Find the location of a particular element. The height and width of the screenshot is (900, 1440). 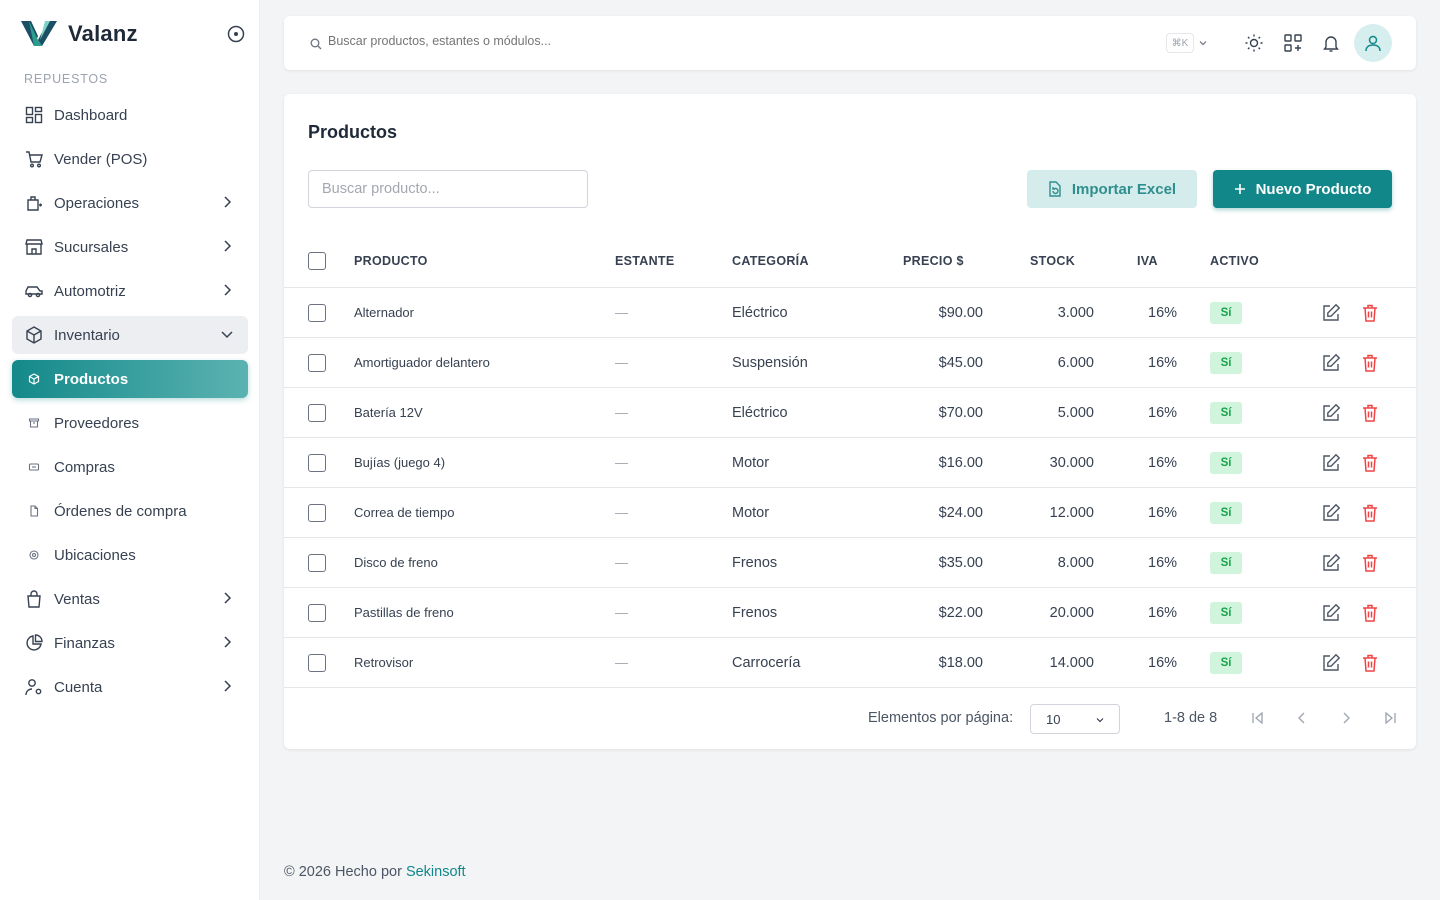

bell-icon is located at coordinates (1331, 43).